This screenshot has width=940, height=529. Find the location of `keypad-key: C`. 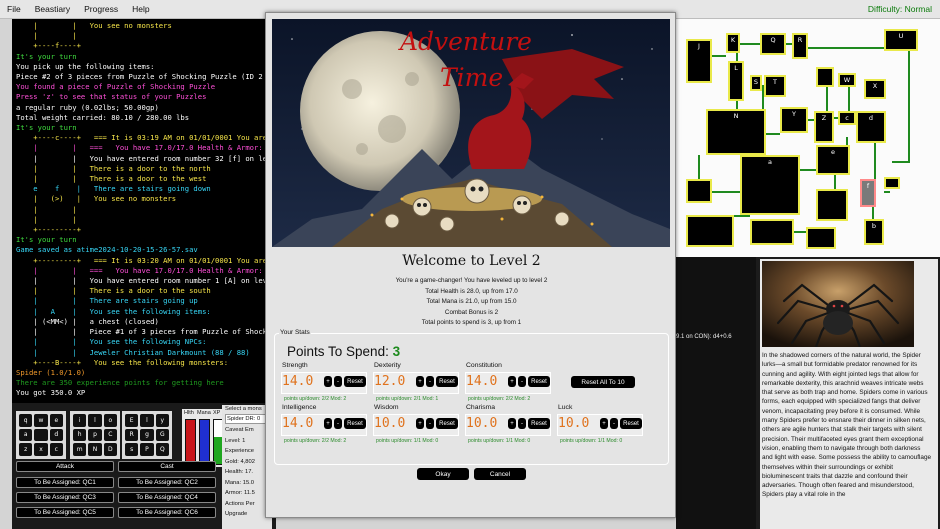

keypad-key: C is located at coordinates (110, 435).